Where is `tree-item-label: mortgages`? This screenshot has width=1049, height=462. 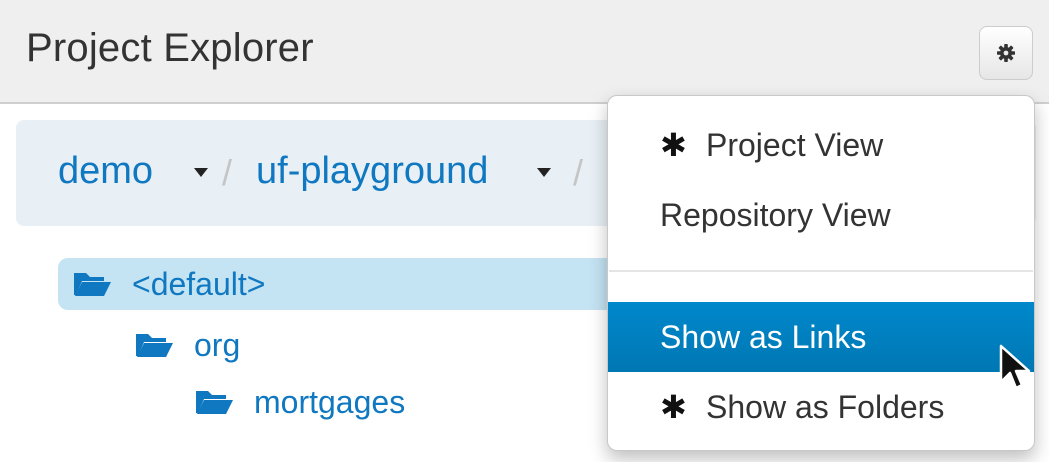
tree-item-label: mortgages is located at coordinates (330, 401).